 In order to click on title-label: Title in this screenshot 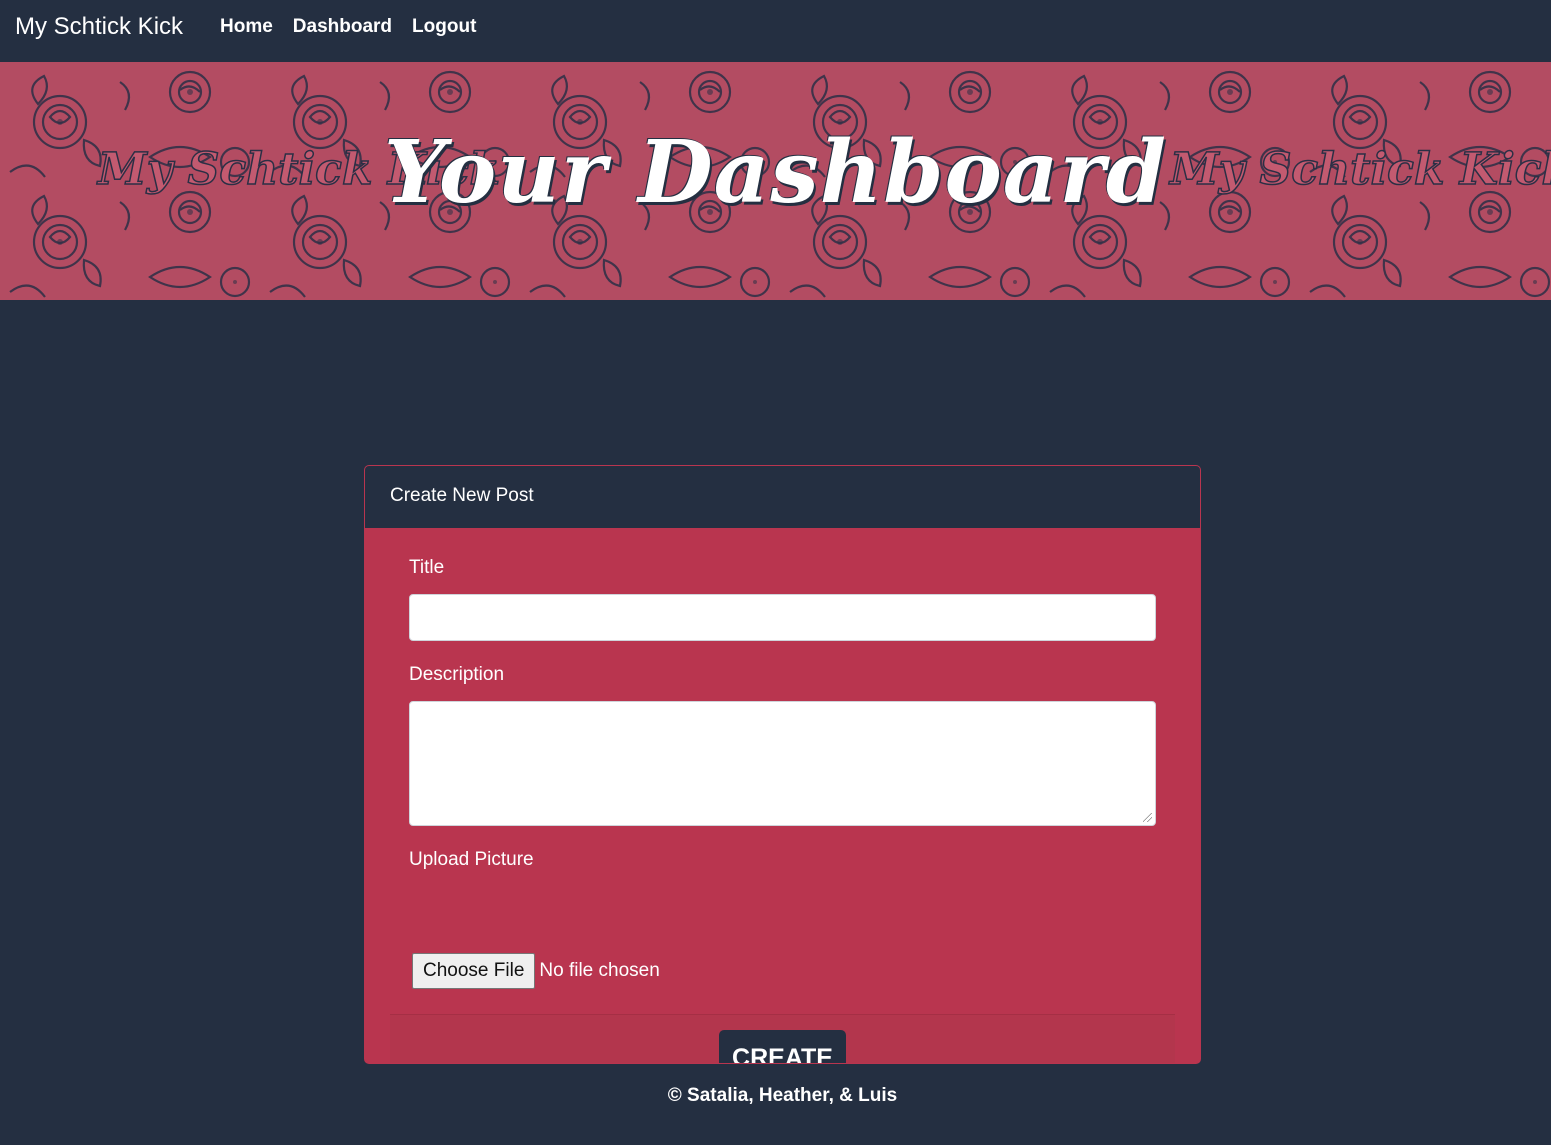, I will do `click(427, 567)`.